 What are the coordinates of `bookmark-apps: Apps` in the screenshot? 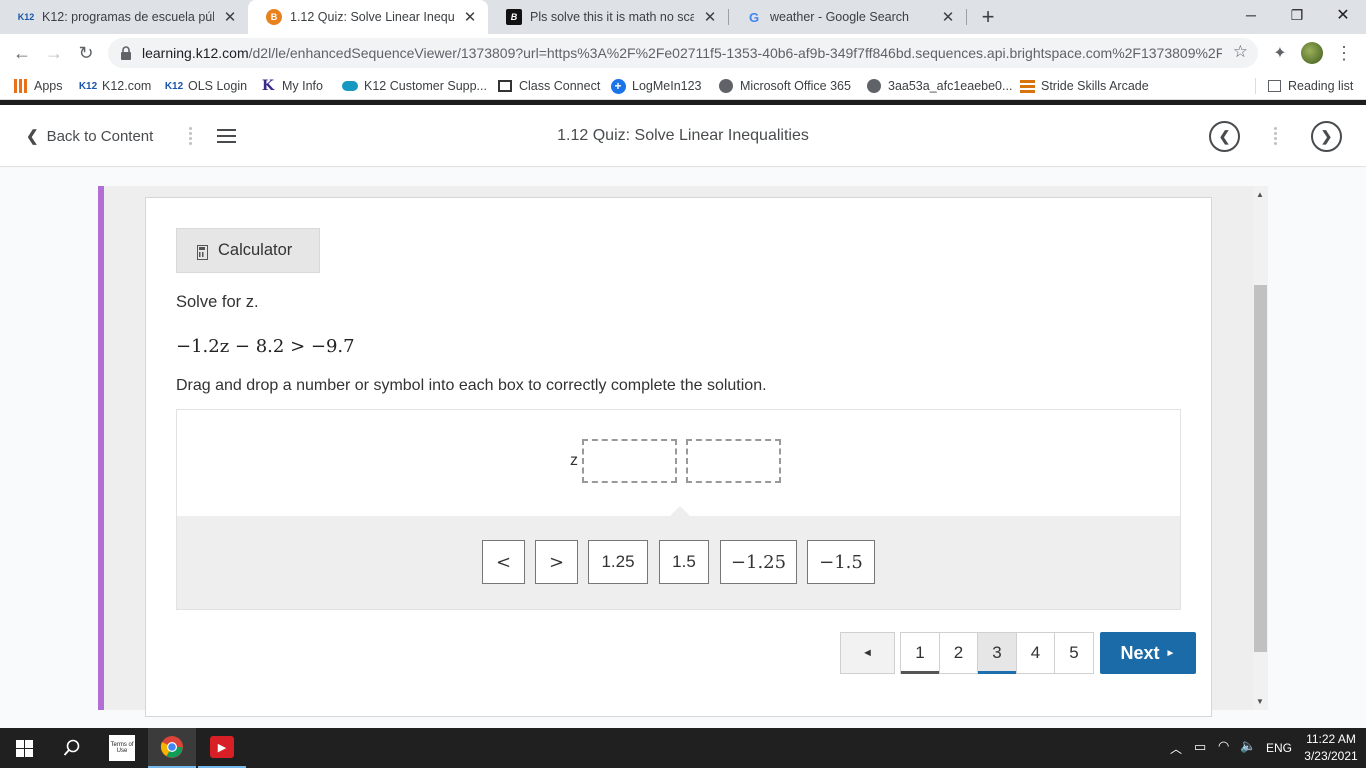 It's located at (38, 86).